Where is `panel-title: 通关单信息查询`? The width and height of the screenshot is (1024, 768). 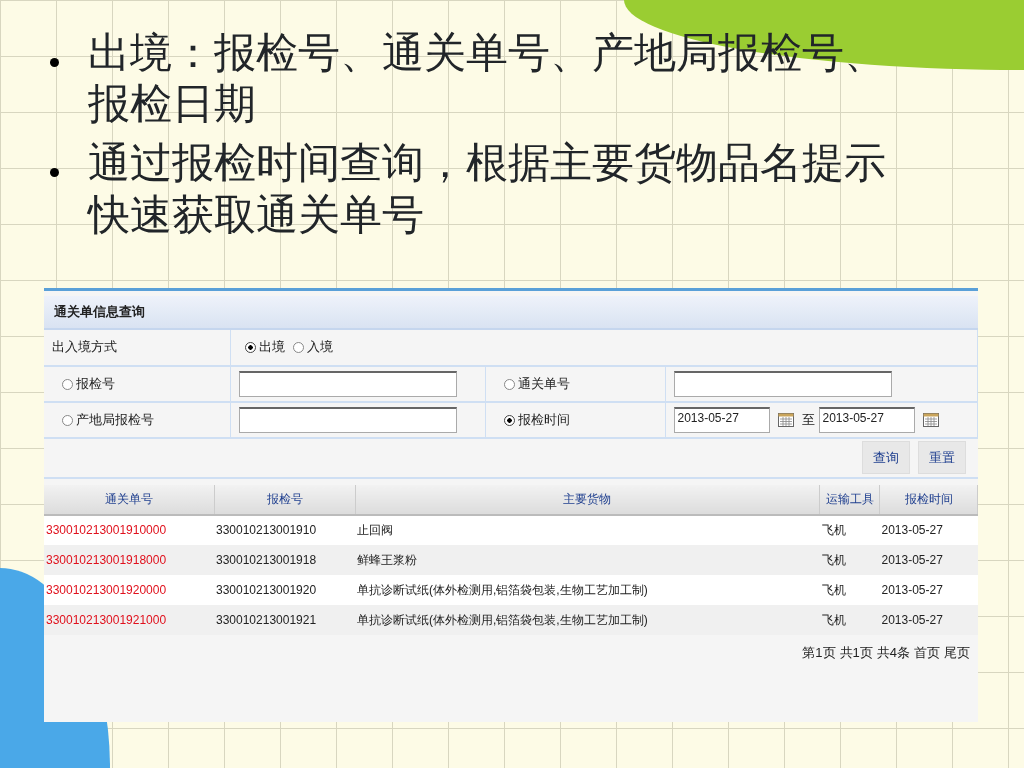
panel-title: 通关单信息查询 is located at coordinates (511, 313).